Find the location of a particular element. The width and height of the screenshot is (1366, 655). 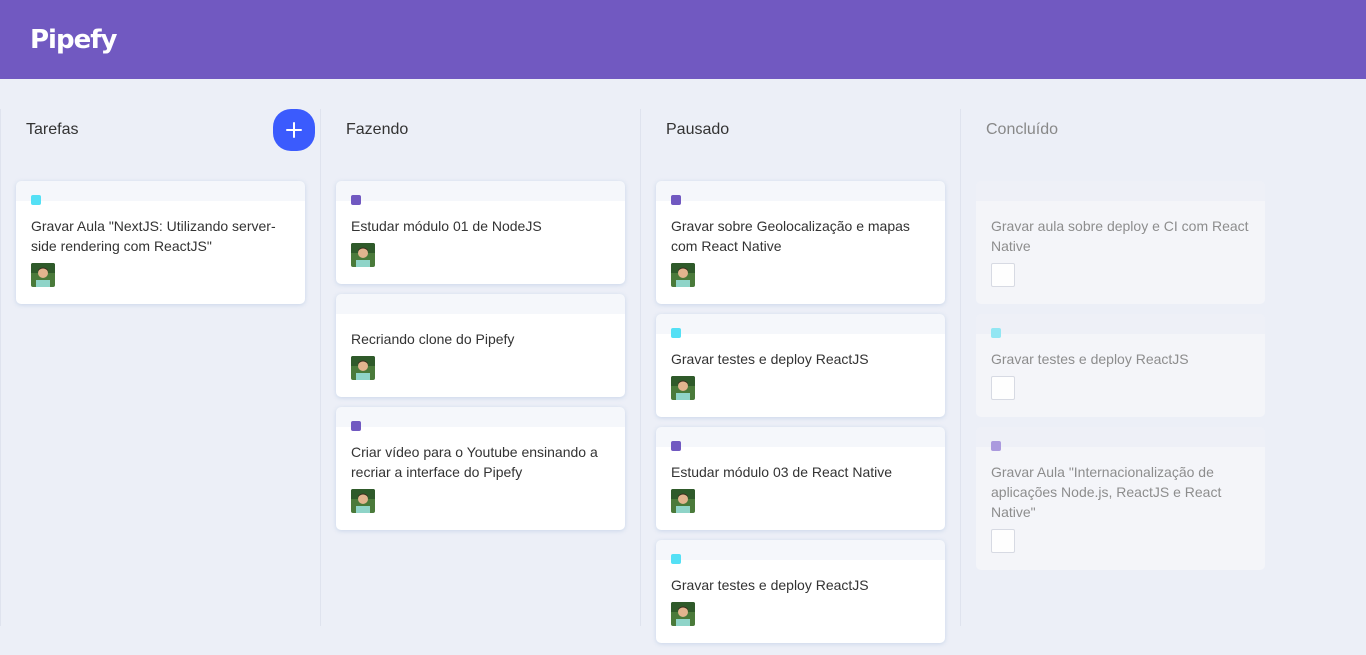

card-title: Estudar módulo 03 de React Native is located at coordinates (782, 472).